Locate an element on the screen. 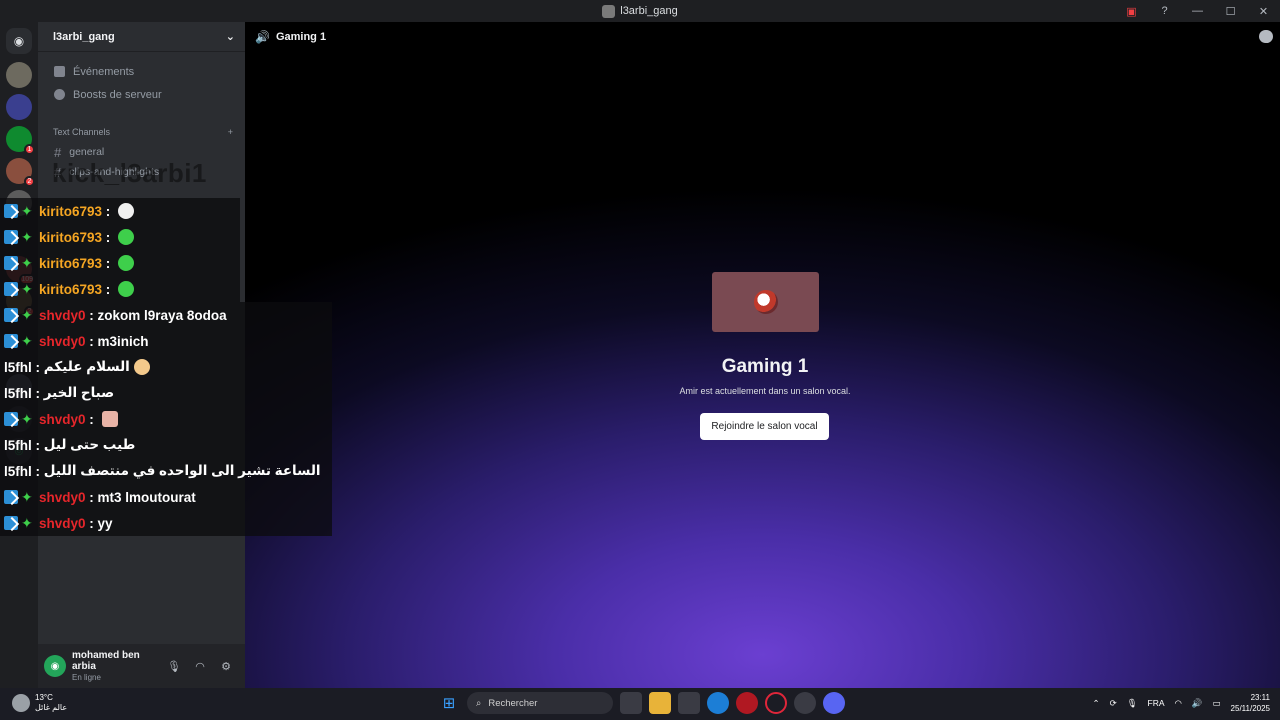 This screenshot has width=1280, height=720. chat-message: ✦ shvdy0 : m3inich is located at coordinates (166, 341).